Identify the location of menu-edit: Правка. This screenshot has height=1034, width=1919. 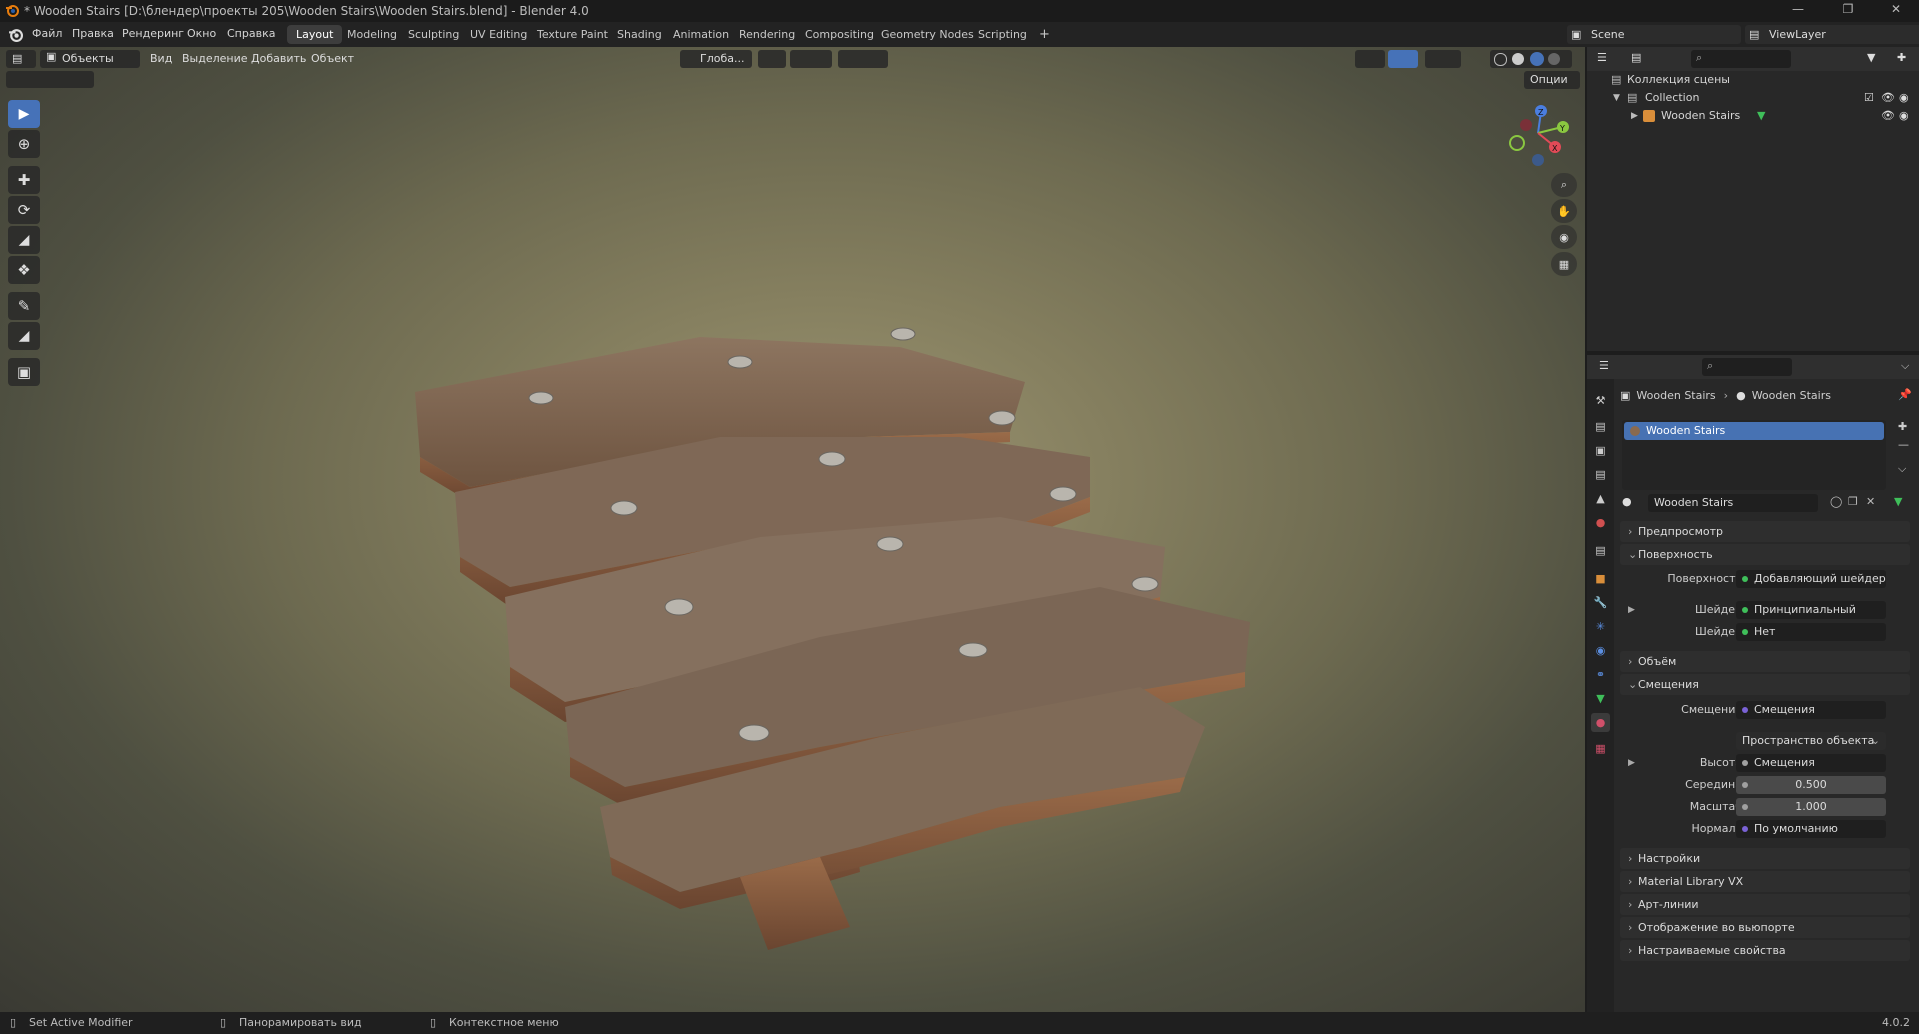
(93, 33).